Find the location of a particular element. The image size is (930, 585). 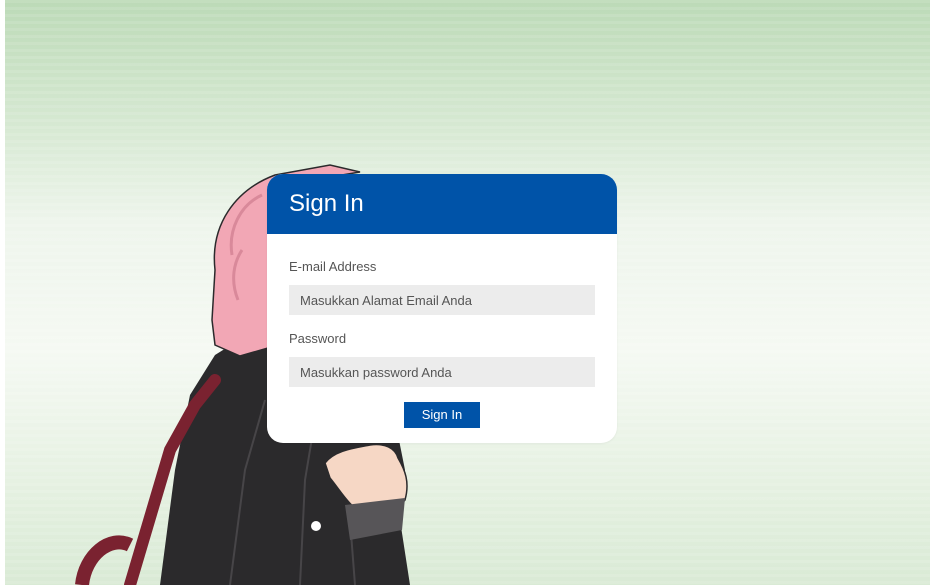

sign-in-button: Sign In is located at coordinates (442, 415).